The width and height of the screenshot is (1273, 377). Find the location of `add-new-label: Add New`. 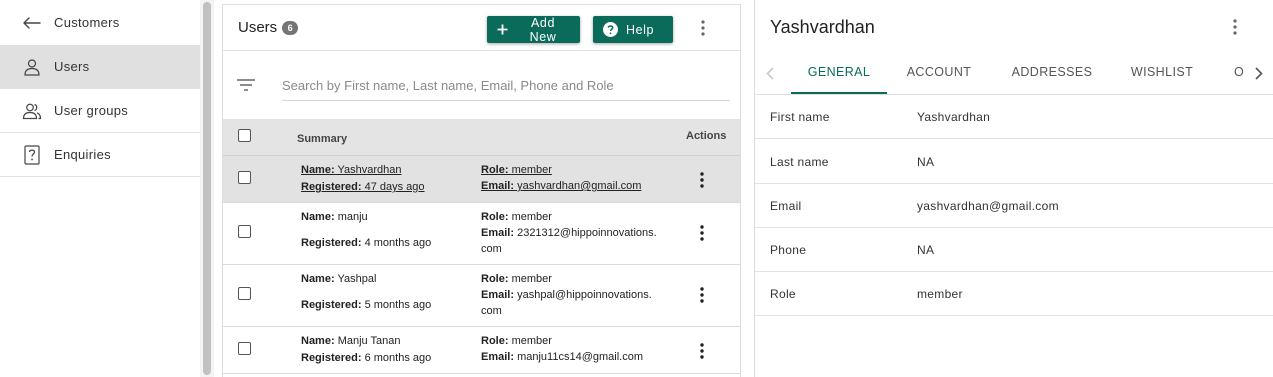

add-new-label: Add New is located at coordinates (543, 29).